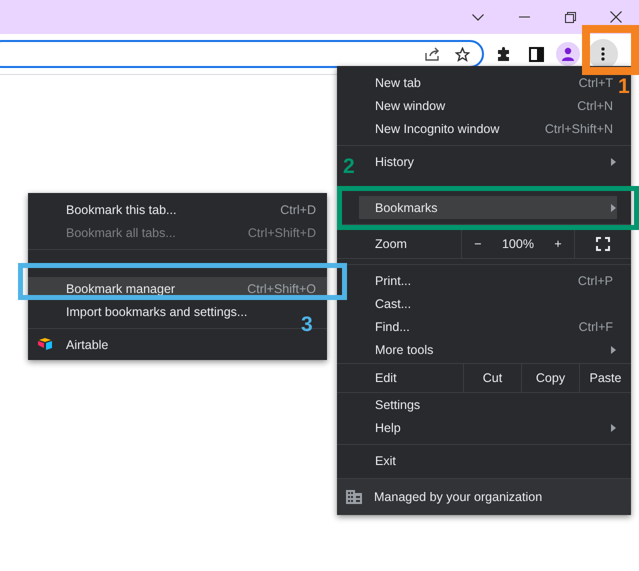  What do you see at coordinates (391, 244) in the screenshot?
I see `zoom-label: Zoom` at bounding box center [391, 244].